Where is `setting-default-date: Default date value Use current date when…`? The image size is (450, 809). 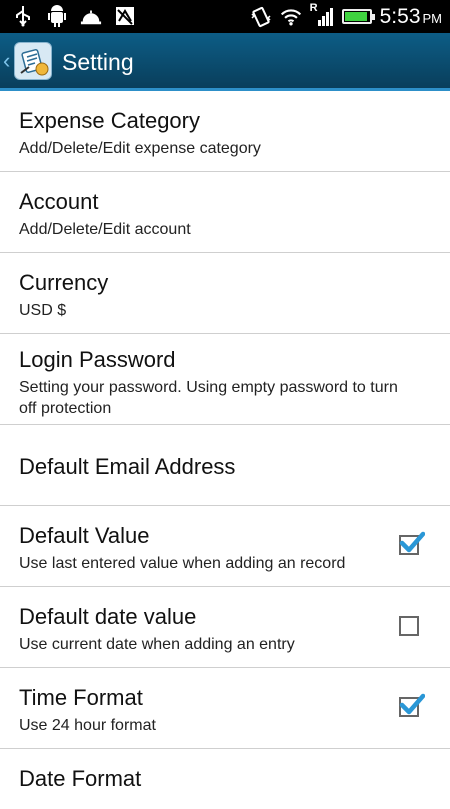
setting-default-date: Default date value Use current date when… is located at coordinates (225, 627).